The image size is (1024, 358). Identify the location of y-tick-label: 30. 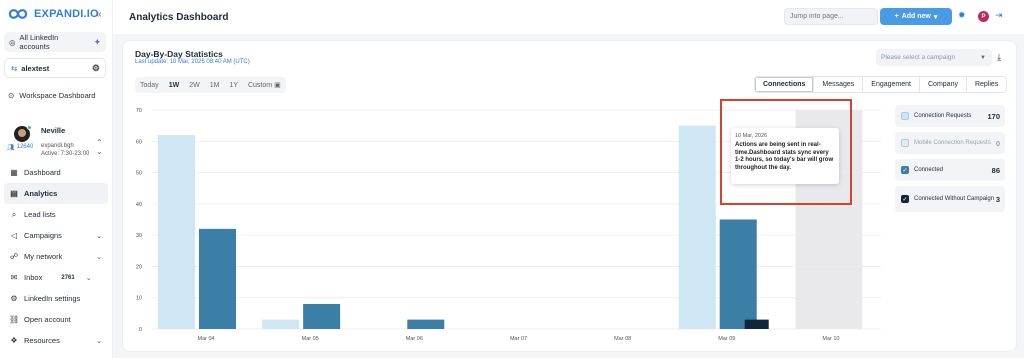
(139, 236).